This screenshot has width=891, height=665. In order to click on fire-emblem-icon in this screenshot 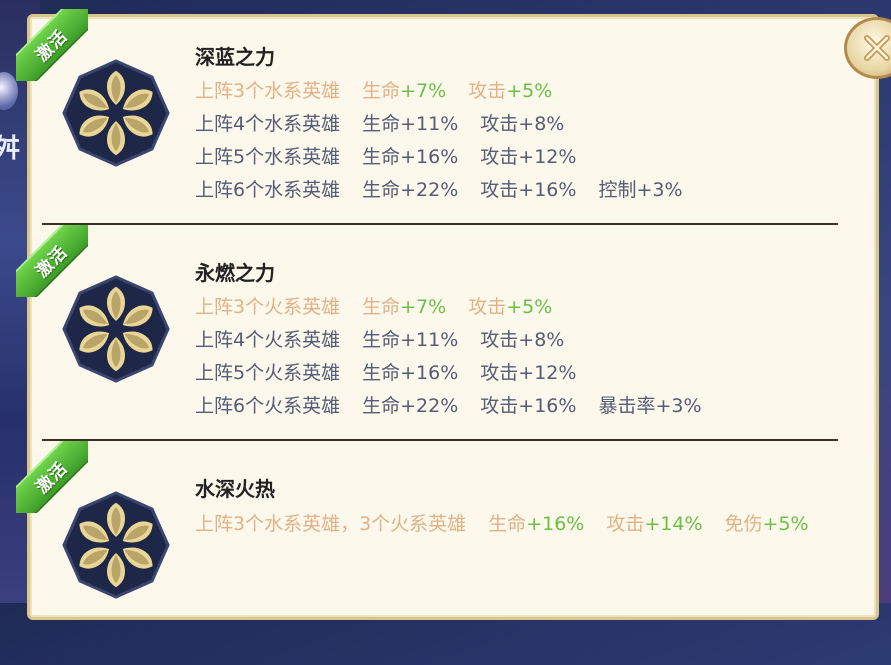, I will do `click(116, 329)`.